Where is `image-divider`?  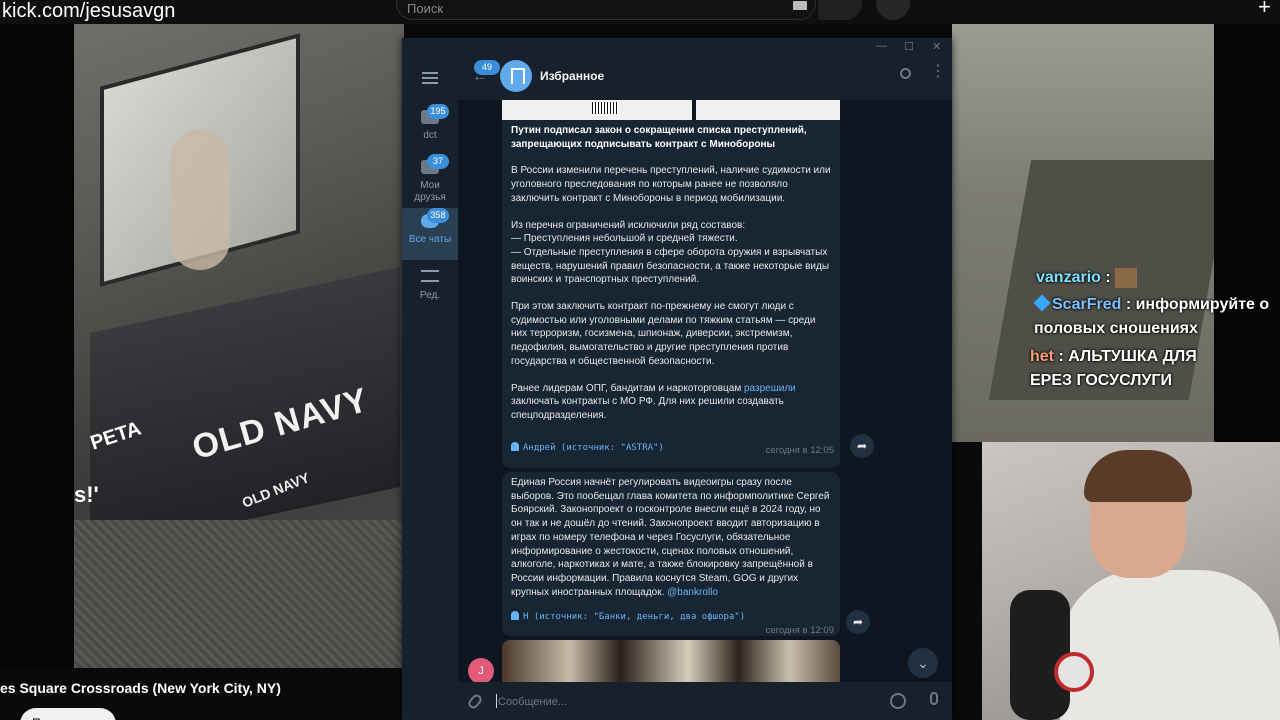 image-divider is located at coordinates (694, 110).